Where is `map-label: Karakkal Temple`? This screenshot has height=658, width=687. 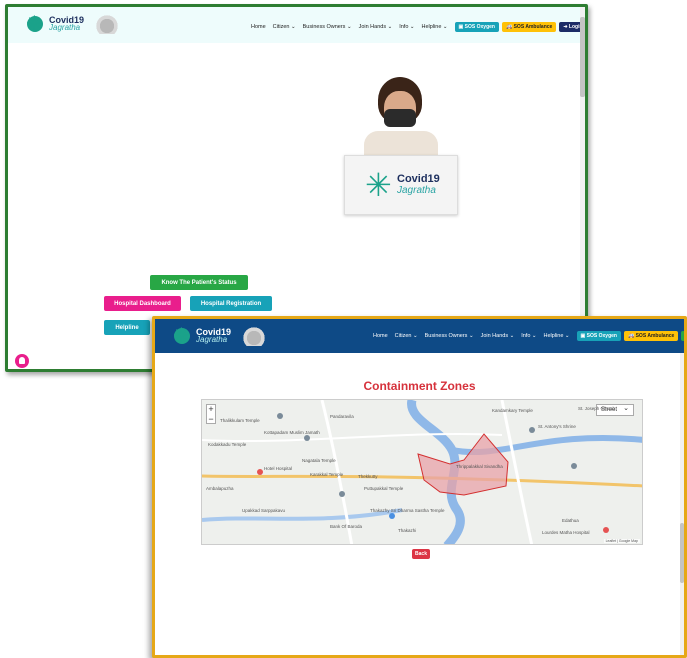 map-label: Karakkal Temple is located at coordinates (327, 474).